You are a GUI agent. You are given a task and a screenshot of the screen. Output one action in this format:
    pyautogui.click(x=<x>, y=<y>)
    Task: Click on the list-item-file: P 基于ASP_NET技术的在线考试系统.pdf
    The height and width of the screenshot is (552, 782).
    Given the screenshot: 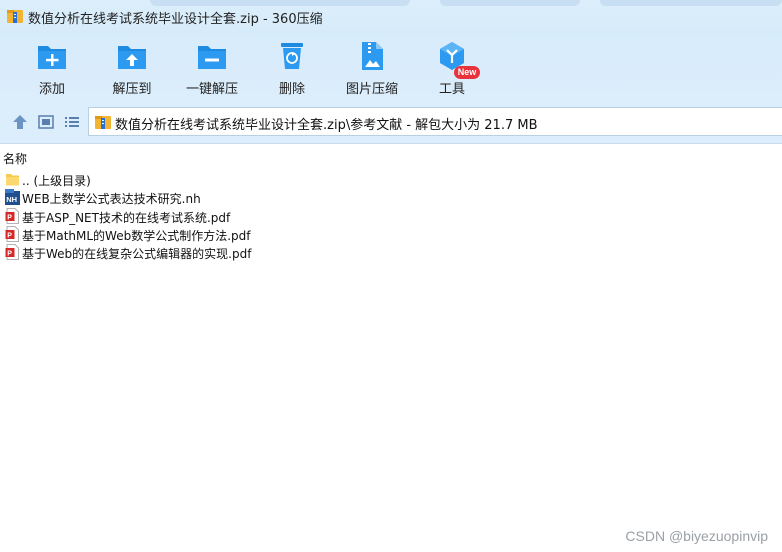 What is the action you would take?
    pyautogui.click(x=200, y=216)
    